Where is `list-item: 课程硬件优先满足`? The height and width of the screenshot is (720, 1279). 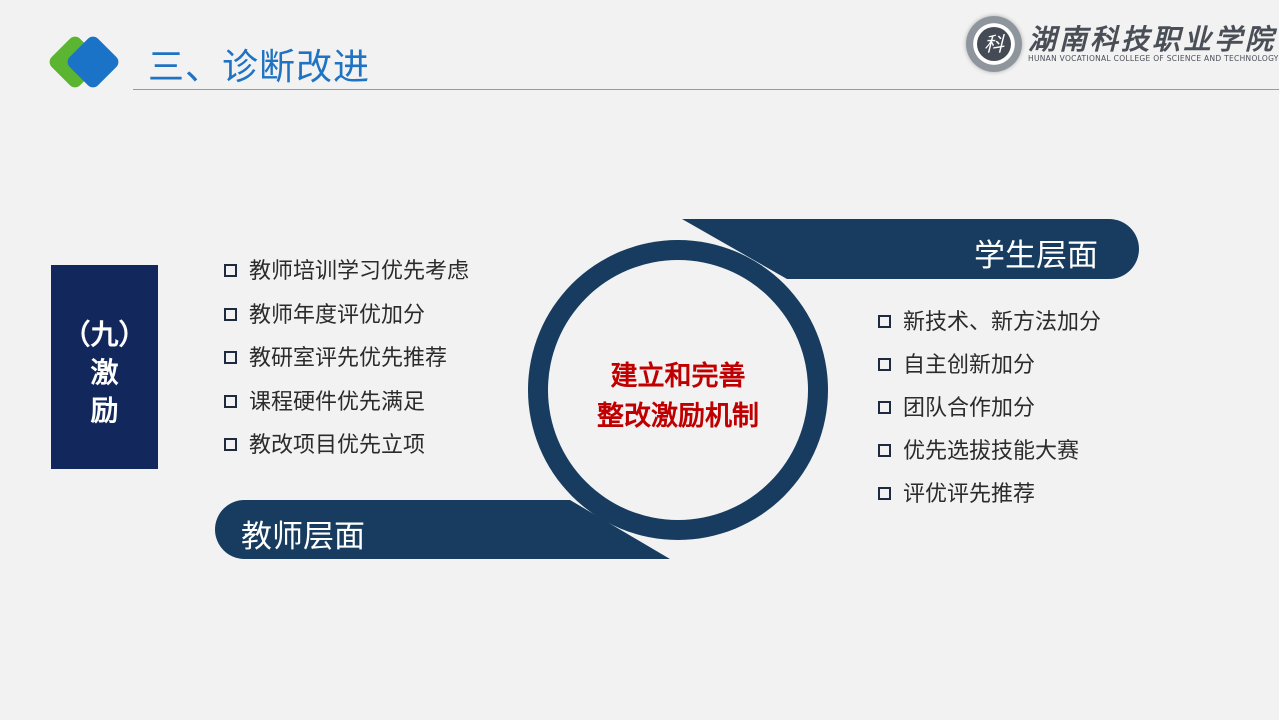 list-item: 课程硬件优先满足 is located at coordinates (324, 403).